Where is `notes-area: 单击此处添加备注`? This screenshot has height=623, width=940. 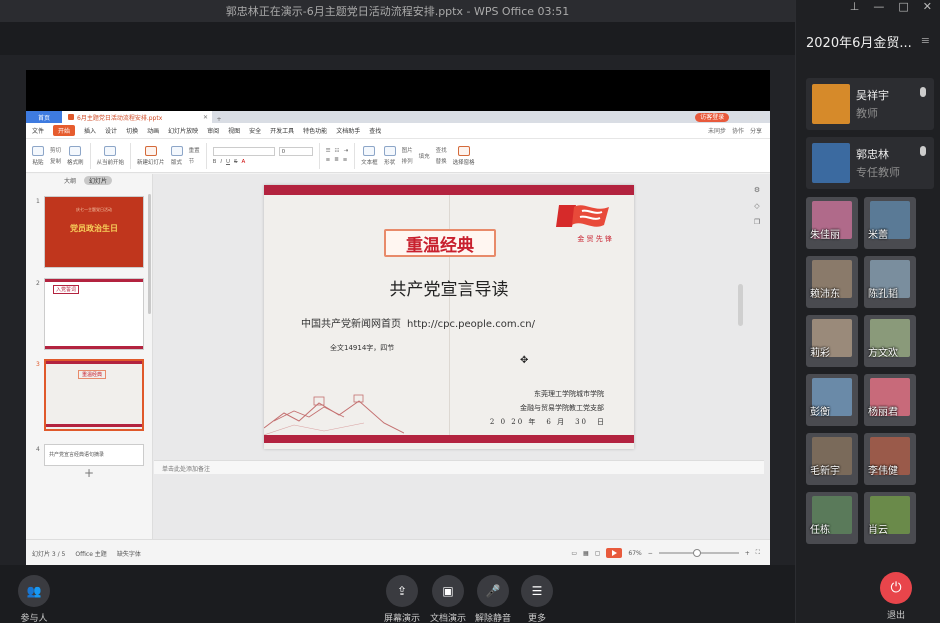 notes-area: 单击此处添加备注 is located at coordinates (459, 467).